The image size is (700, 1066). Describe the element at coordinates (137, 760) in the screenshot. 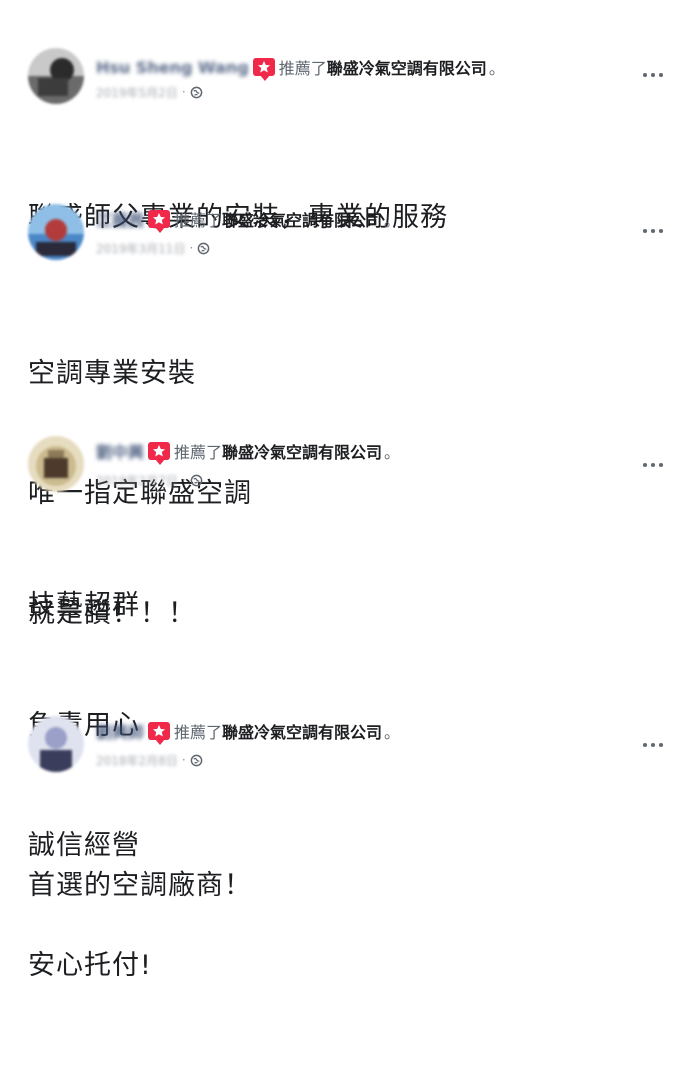

I see `post-date: 2018年2月8日` at that location.